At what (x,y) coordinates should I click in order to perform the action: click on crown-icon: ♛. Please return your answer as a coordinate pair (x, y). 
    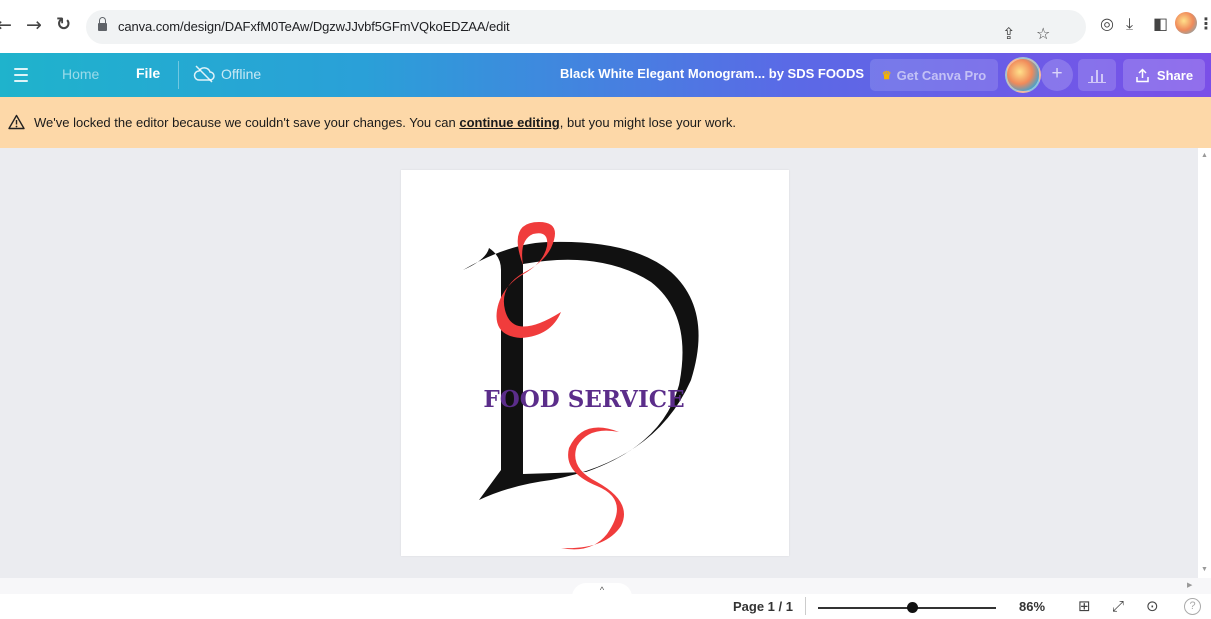
    Looking at the image, I should click on (886, 75).